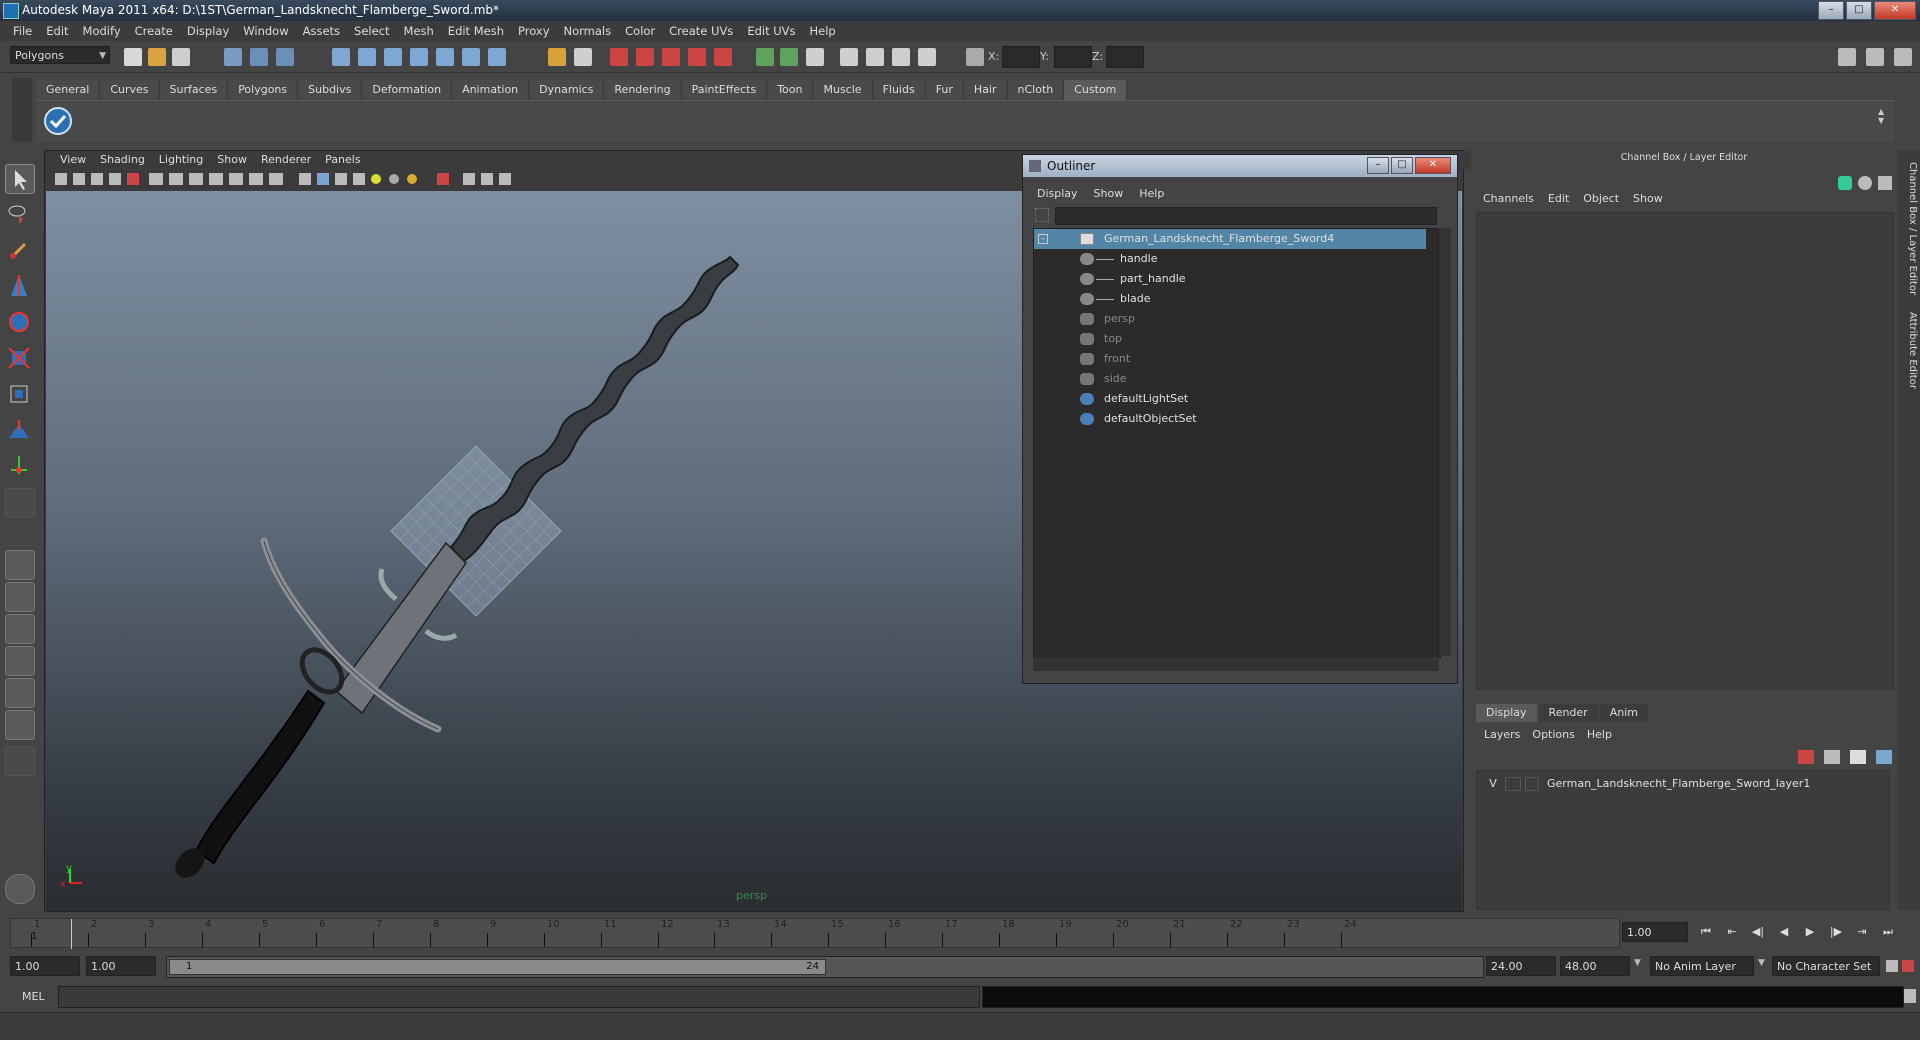 Image resolution: width=1920 pixels, height=1040 pixels. Describe the element at coordinates (20, 661) in the screenshot. I see `persp-graph-layout-icon` at that location.